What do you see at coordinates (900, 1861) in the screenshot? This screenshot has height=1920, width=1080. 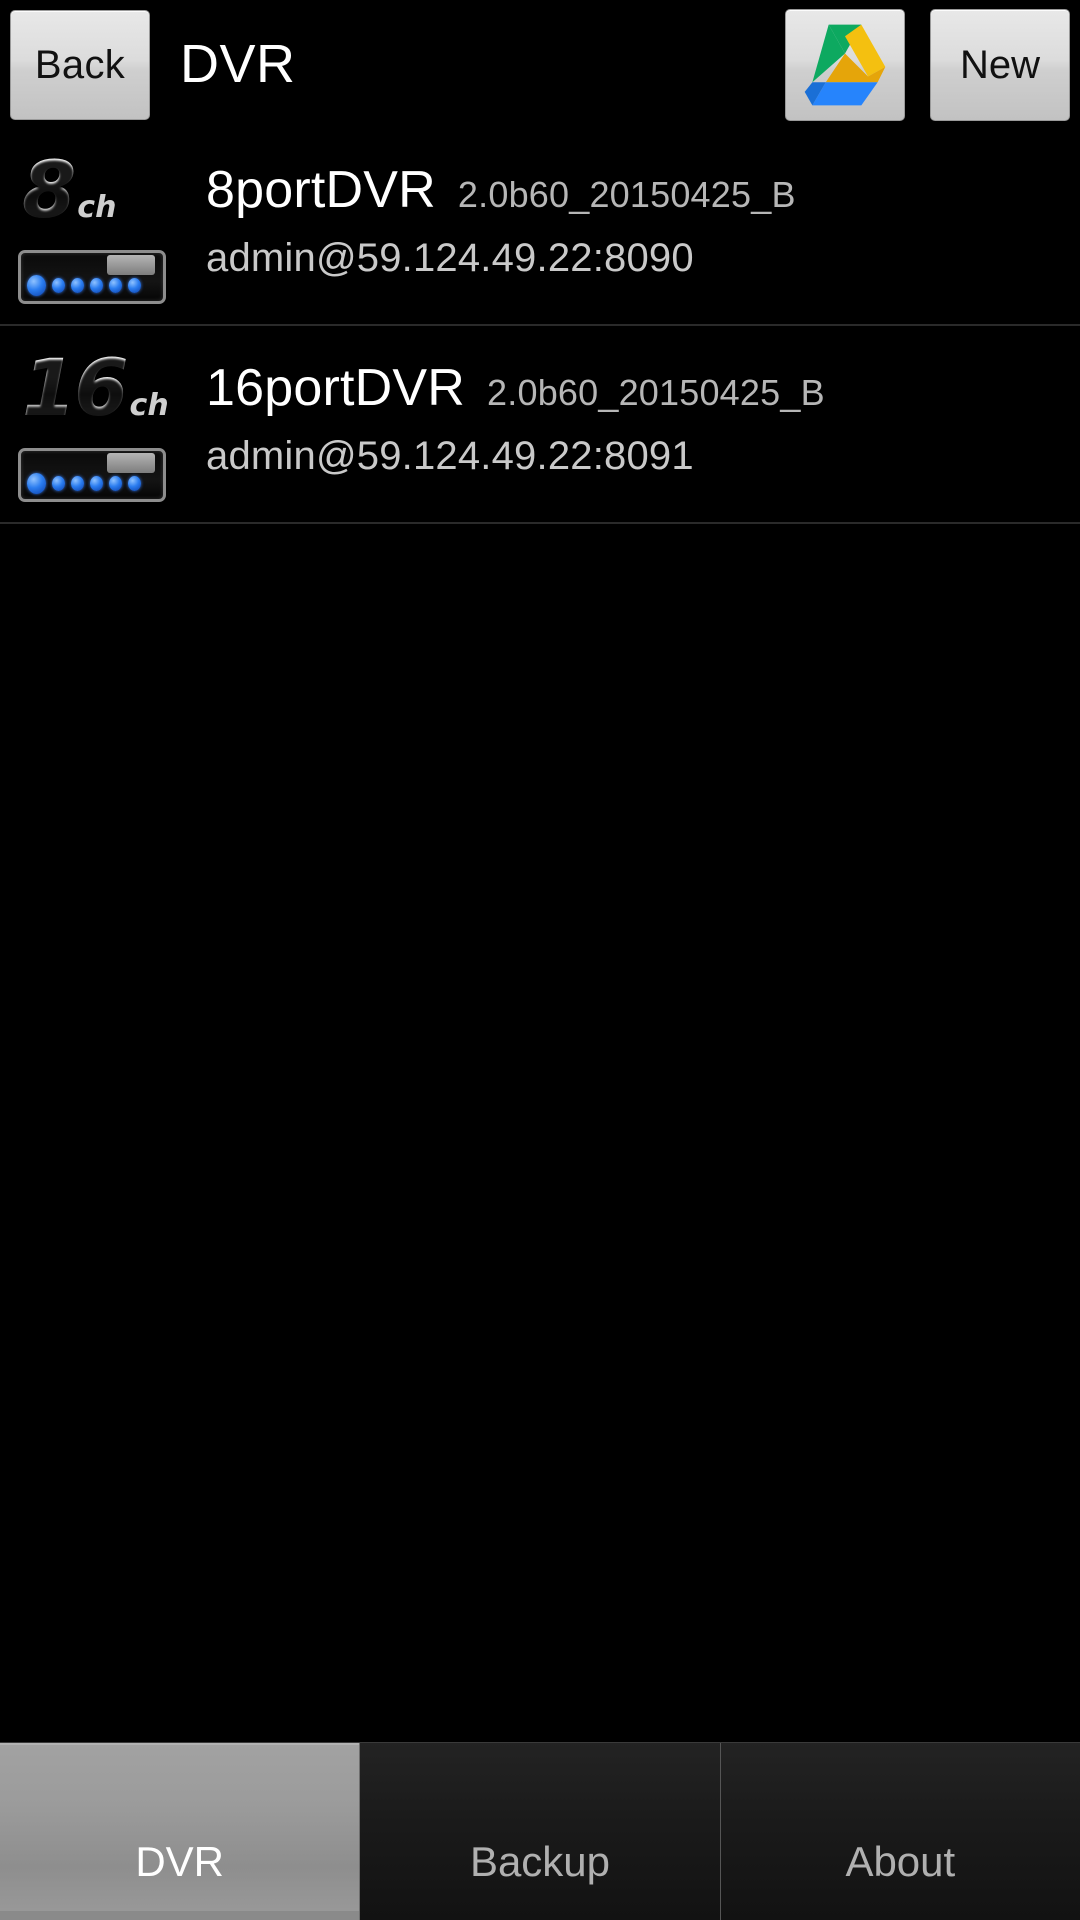 I see `tab-about-label: About` at bounding box center [900, 1861].